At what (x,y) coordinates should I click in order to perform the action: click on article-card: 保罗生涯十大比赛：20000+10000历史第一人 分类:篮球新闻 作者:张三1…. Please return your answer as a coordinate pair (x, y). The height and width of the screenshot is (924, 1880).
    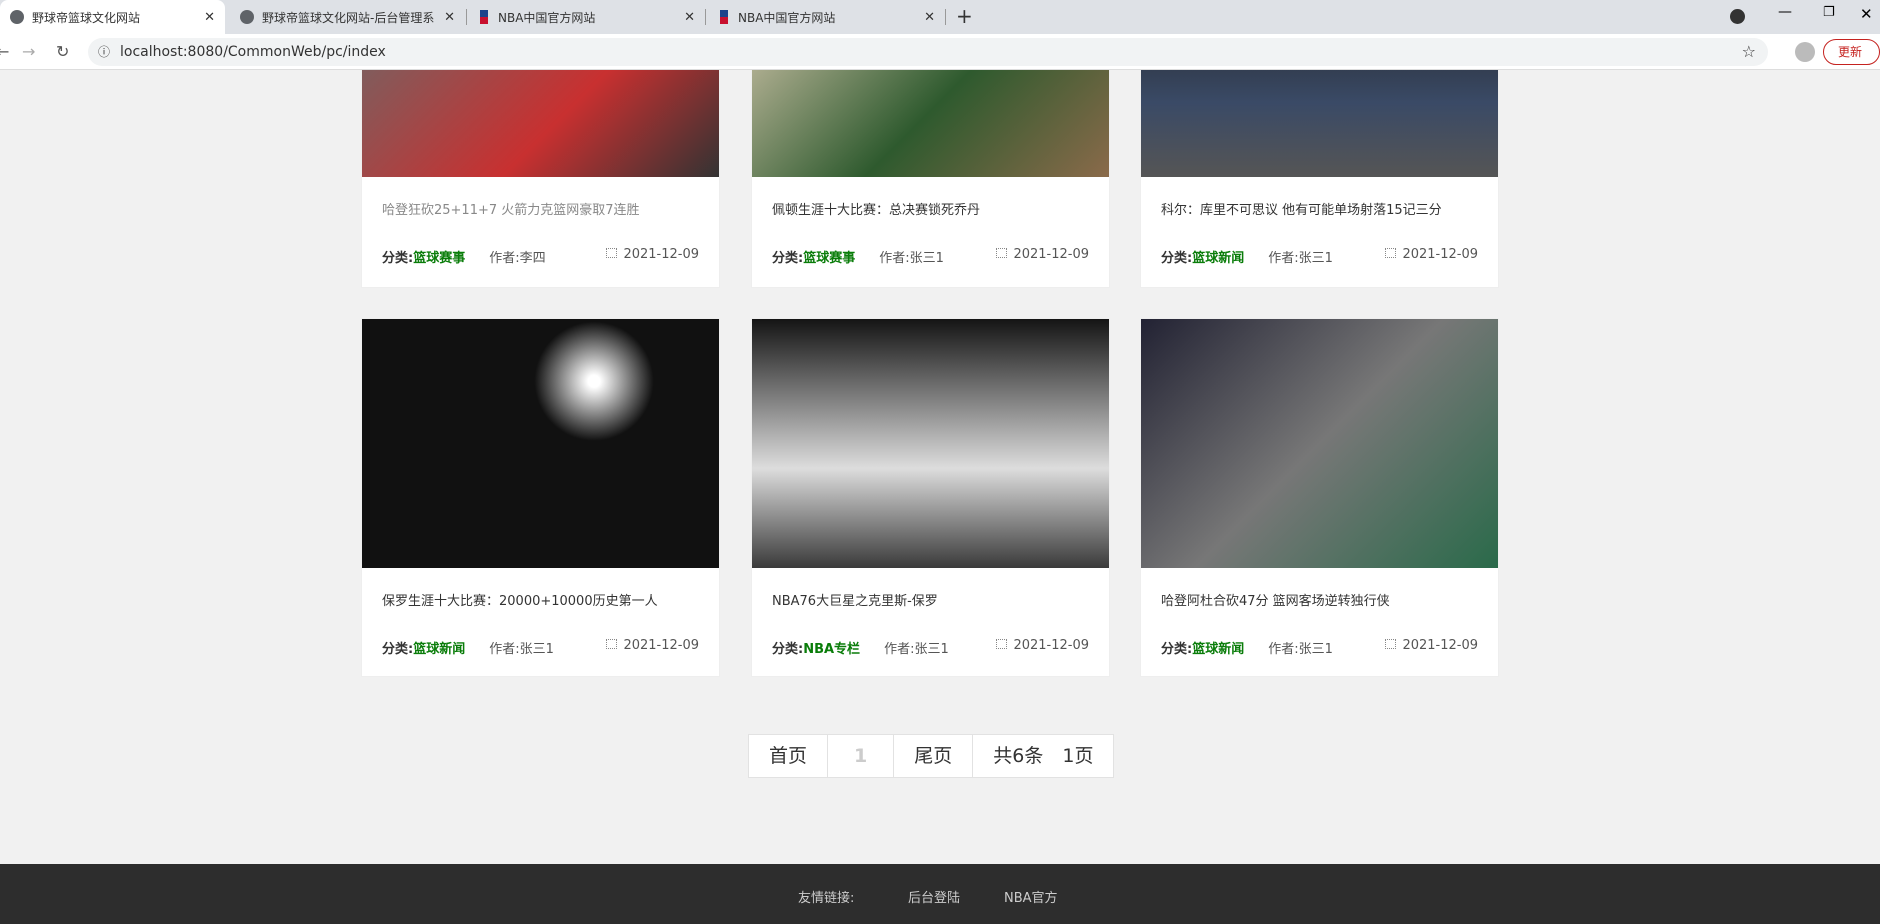
    Looking at the image, I should click on (540, 497).